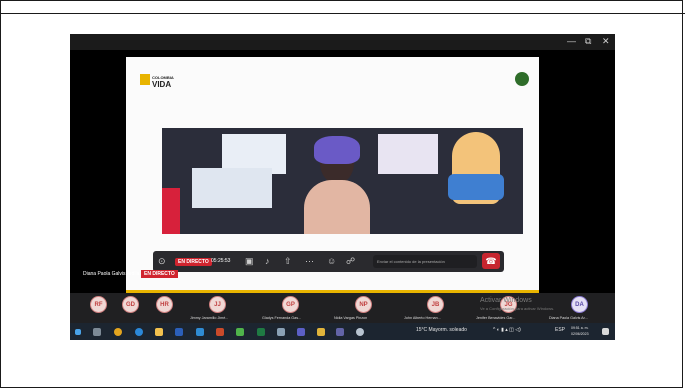 Image resolution: width=685 pixels, height=390 pixels. What do you see at coordinates (337, 207) in the screenshot?
I see `speaker-body` at bounding box center [337, 207].